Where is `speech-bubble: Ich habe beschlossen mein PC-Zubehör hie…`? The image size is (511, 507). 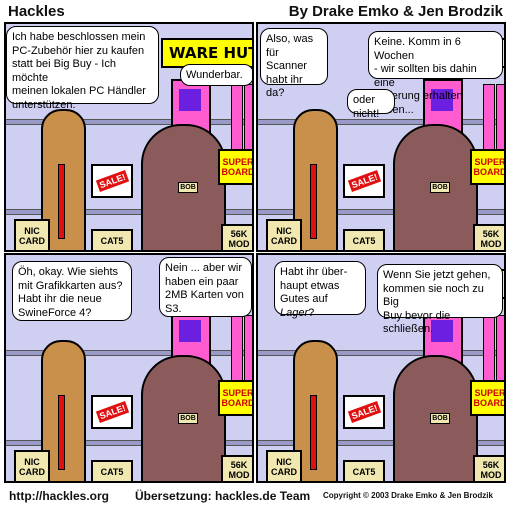 speech-bubble: Ich habe beschlossen mein PC-Zubehör hie… is located at coordinates (82, 68).